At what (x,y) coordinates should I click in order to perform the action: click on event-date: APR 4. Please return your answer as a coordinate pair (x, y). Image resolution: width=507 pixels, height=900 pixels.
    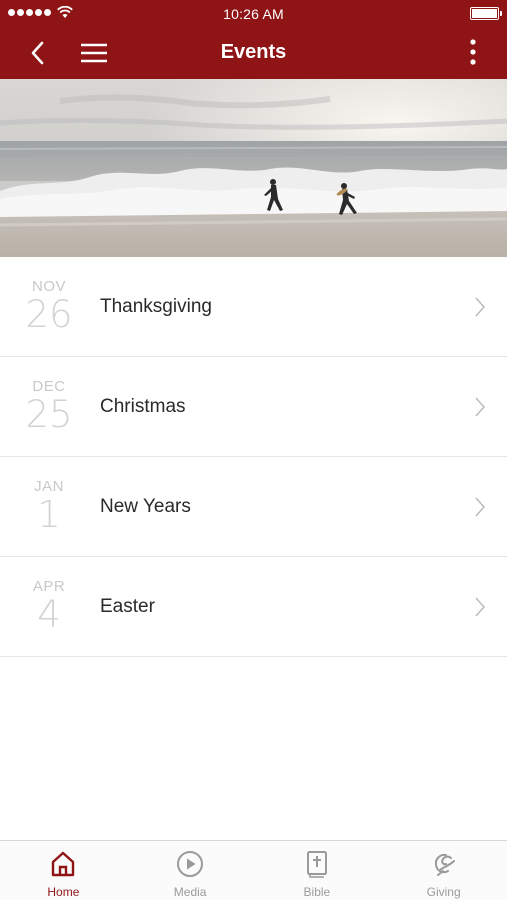
    Looking at the image, I should click on (49, 606).